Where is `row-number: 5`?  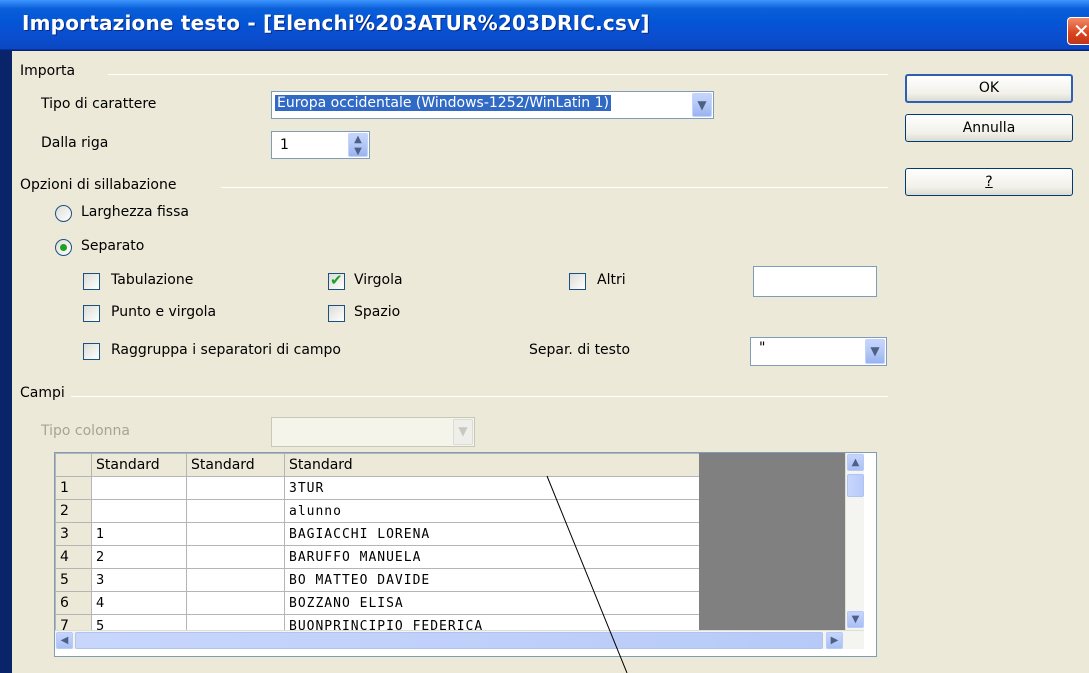
row-number: 5 is located at coordinates (73, 580).